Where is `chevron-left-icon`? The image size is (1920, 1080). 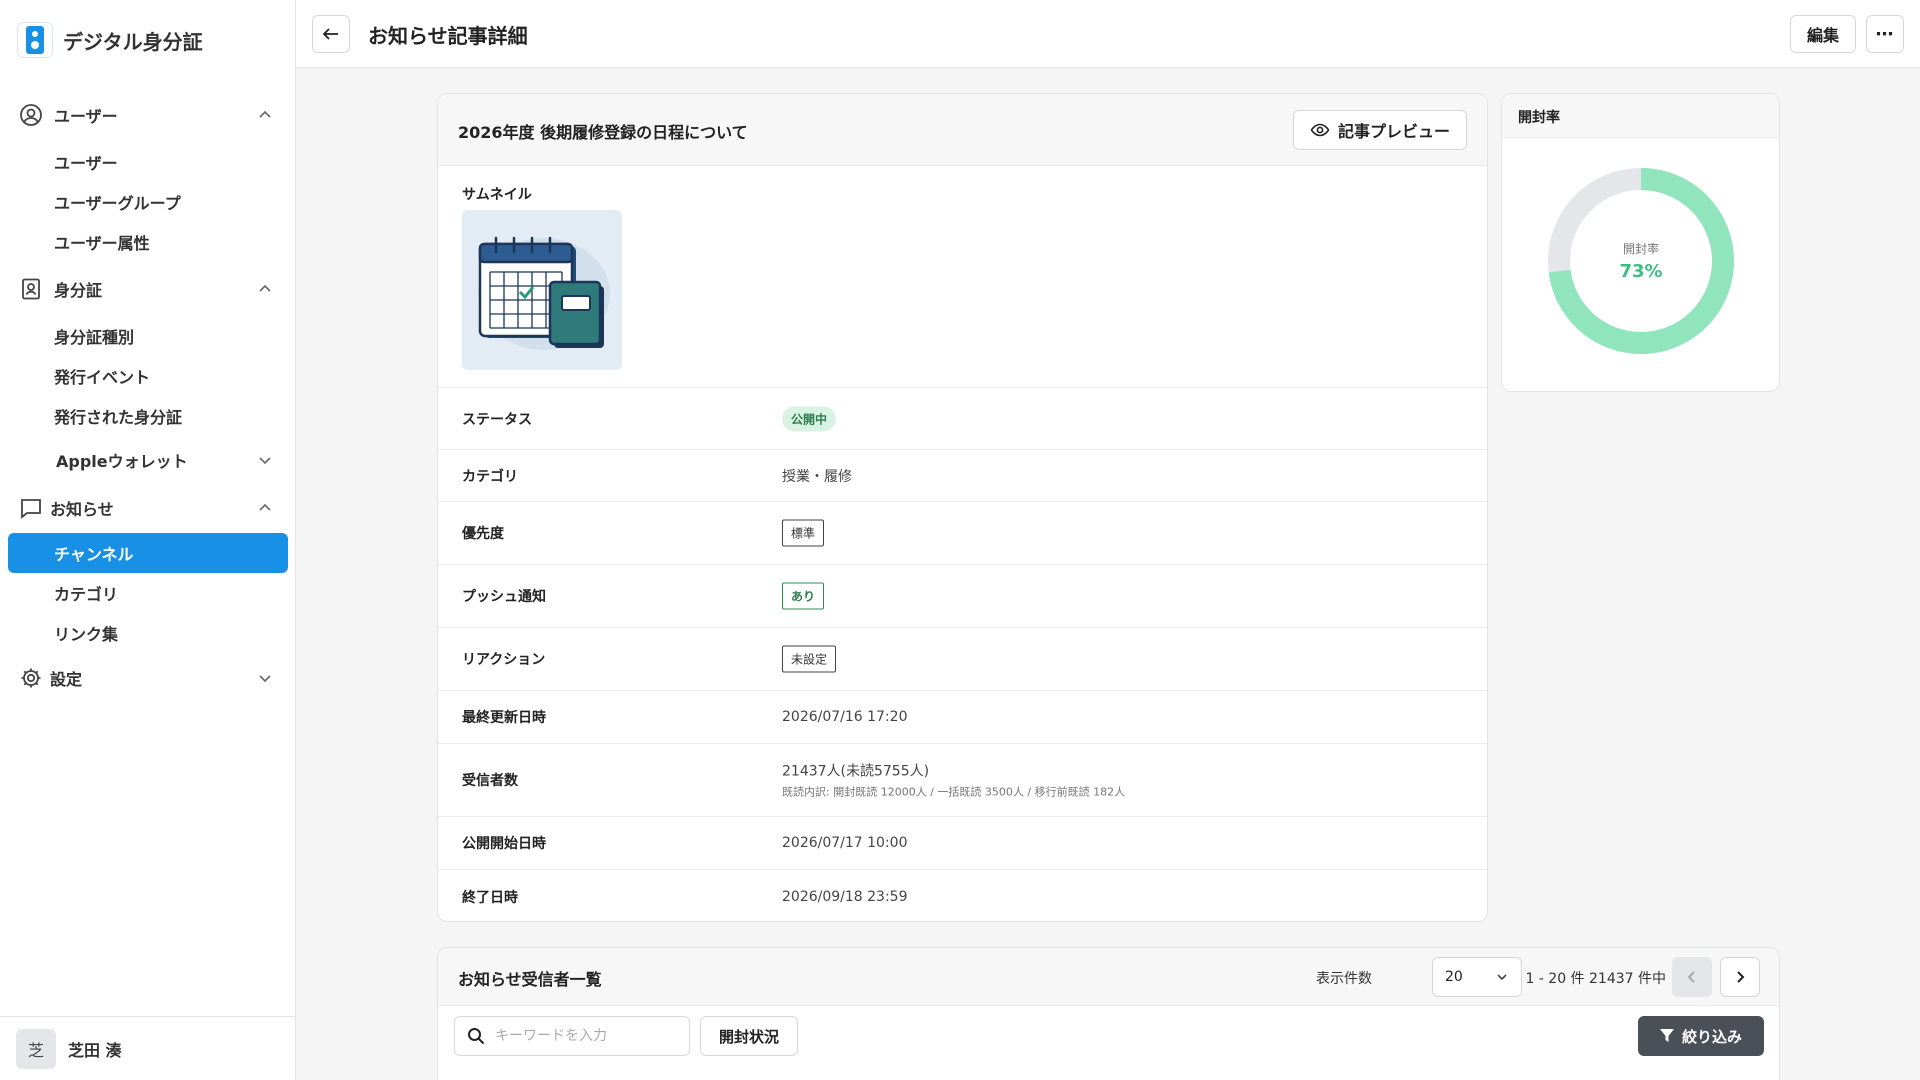
chevron-left-icon is located at coordinates (1691, 977).